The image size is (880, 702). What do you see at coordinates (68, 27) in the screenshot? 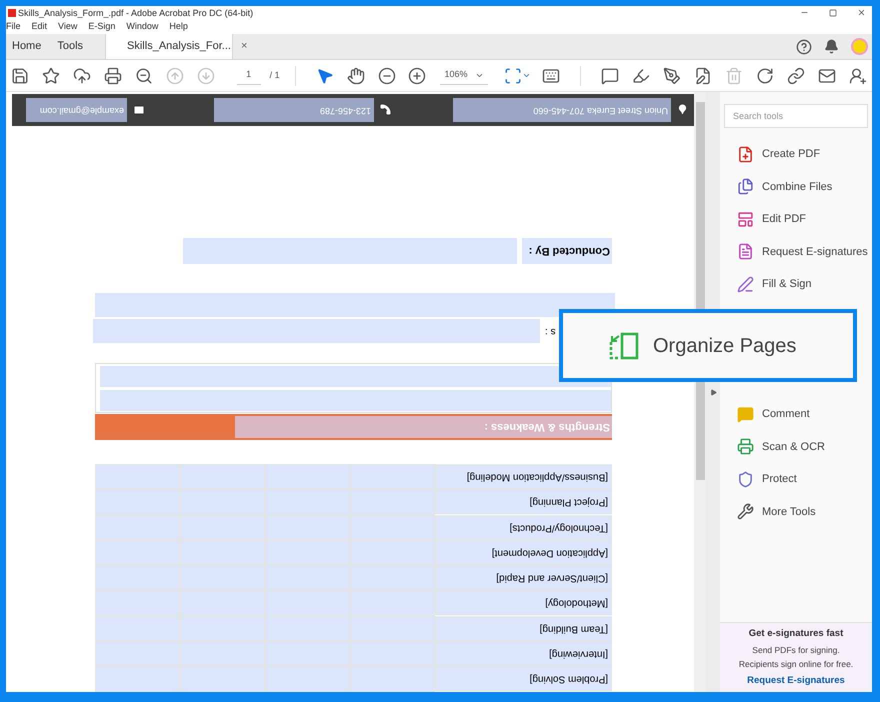
I see `menu-item: View` at bounding box center [68, 27].